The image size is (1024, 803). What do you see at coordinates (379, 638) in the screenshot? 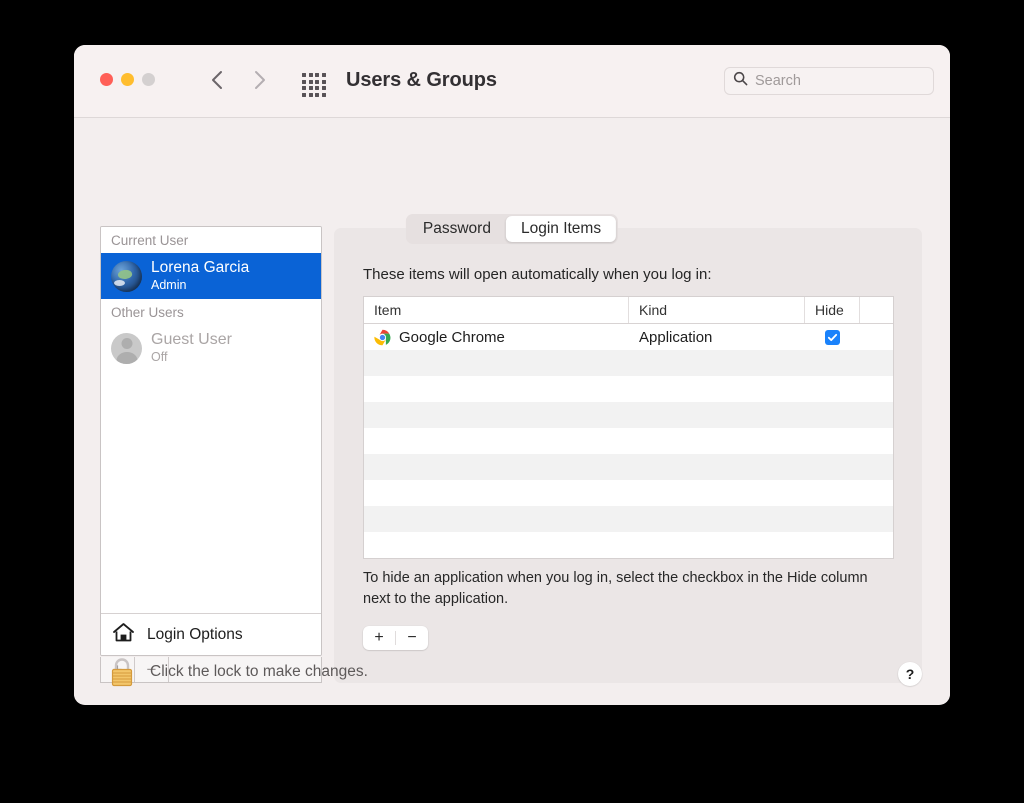
I see `add-login-item-button: +` at bounding box center [379, 638].